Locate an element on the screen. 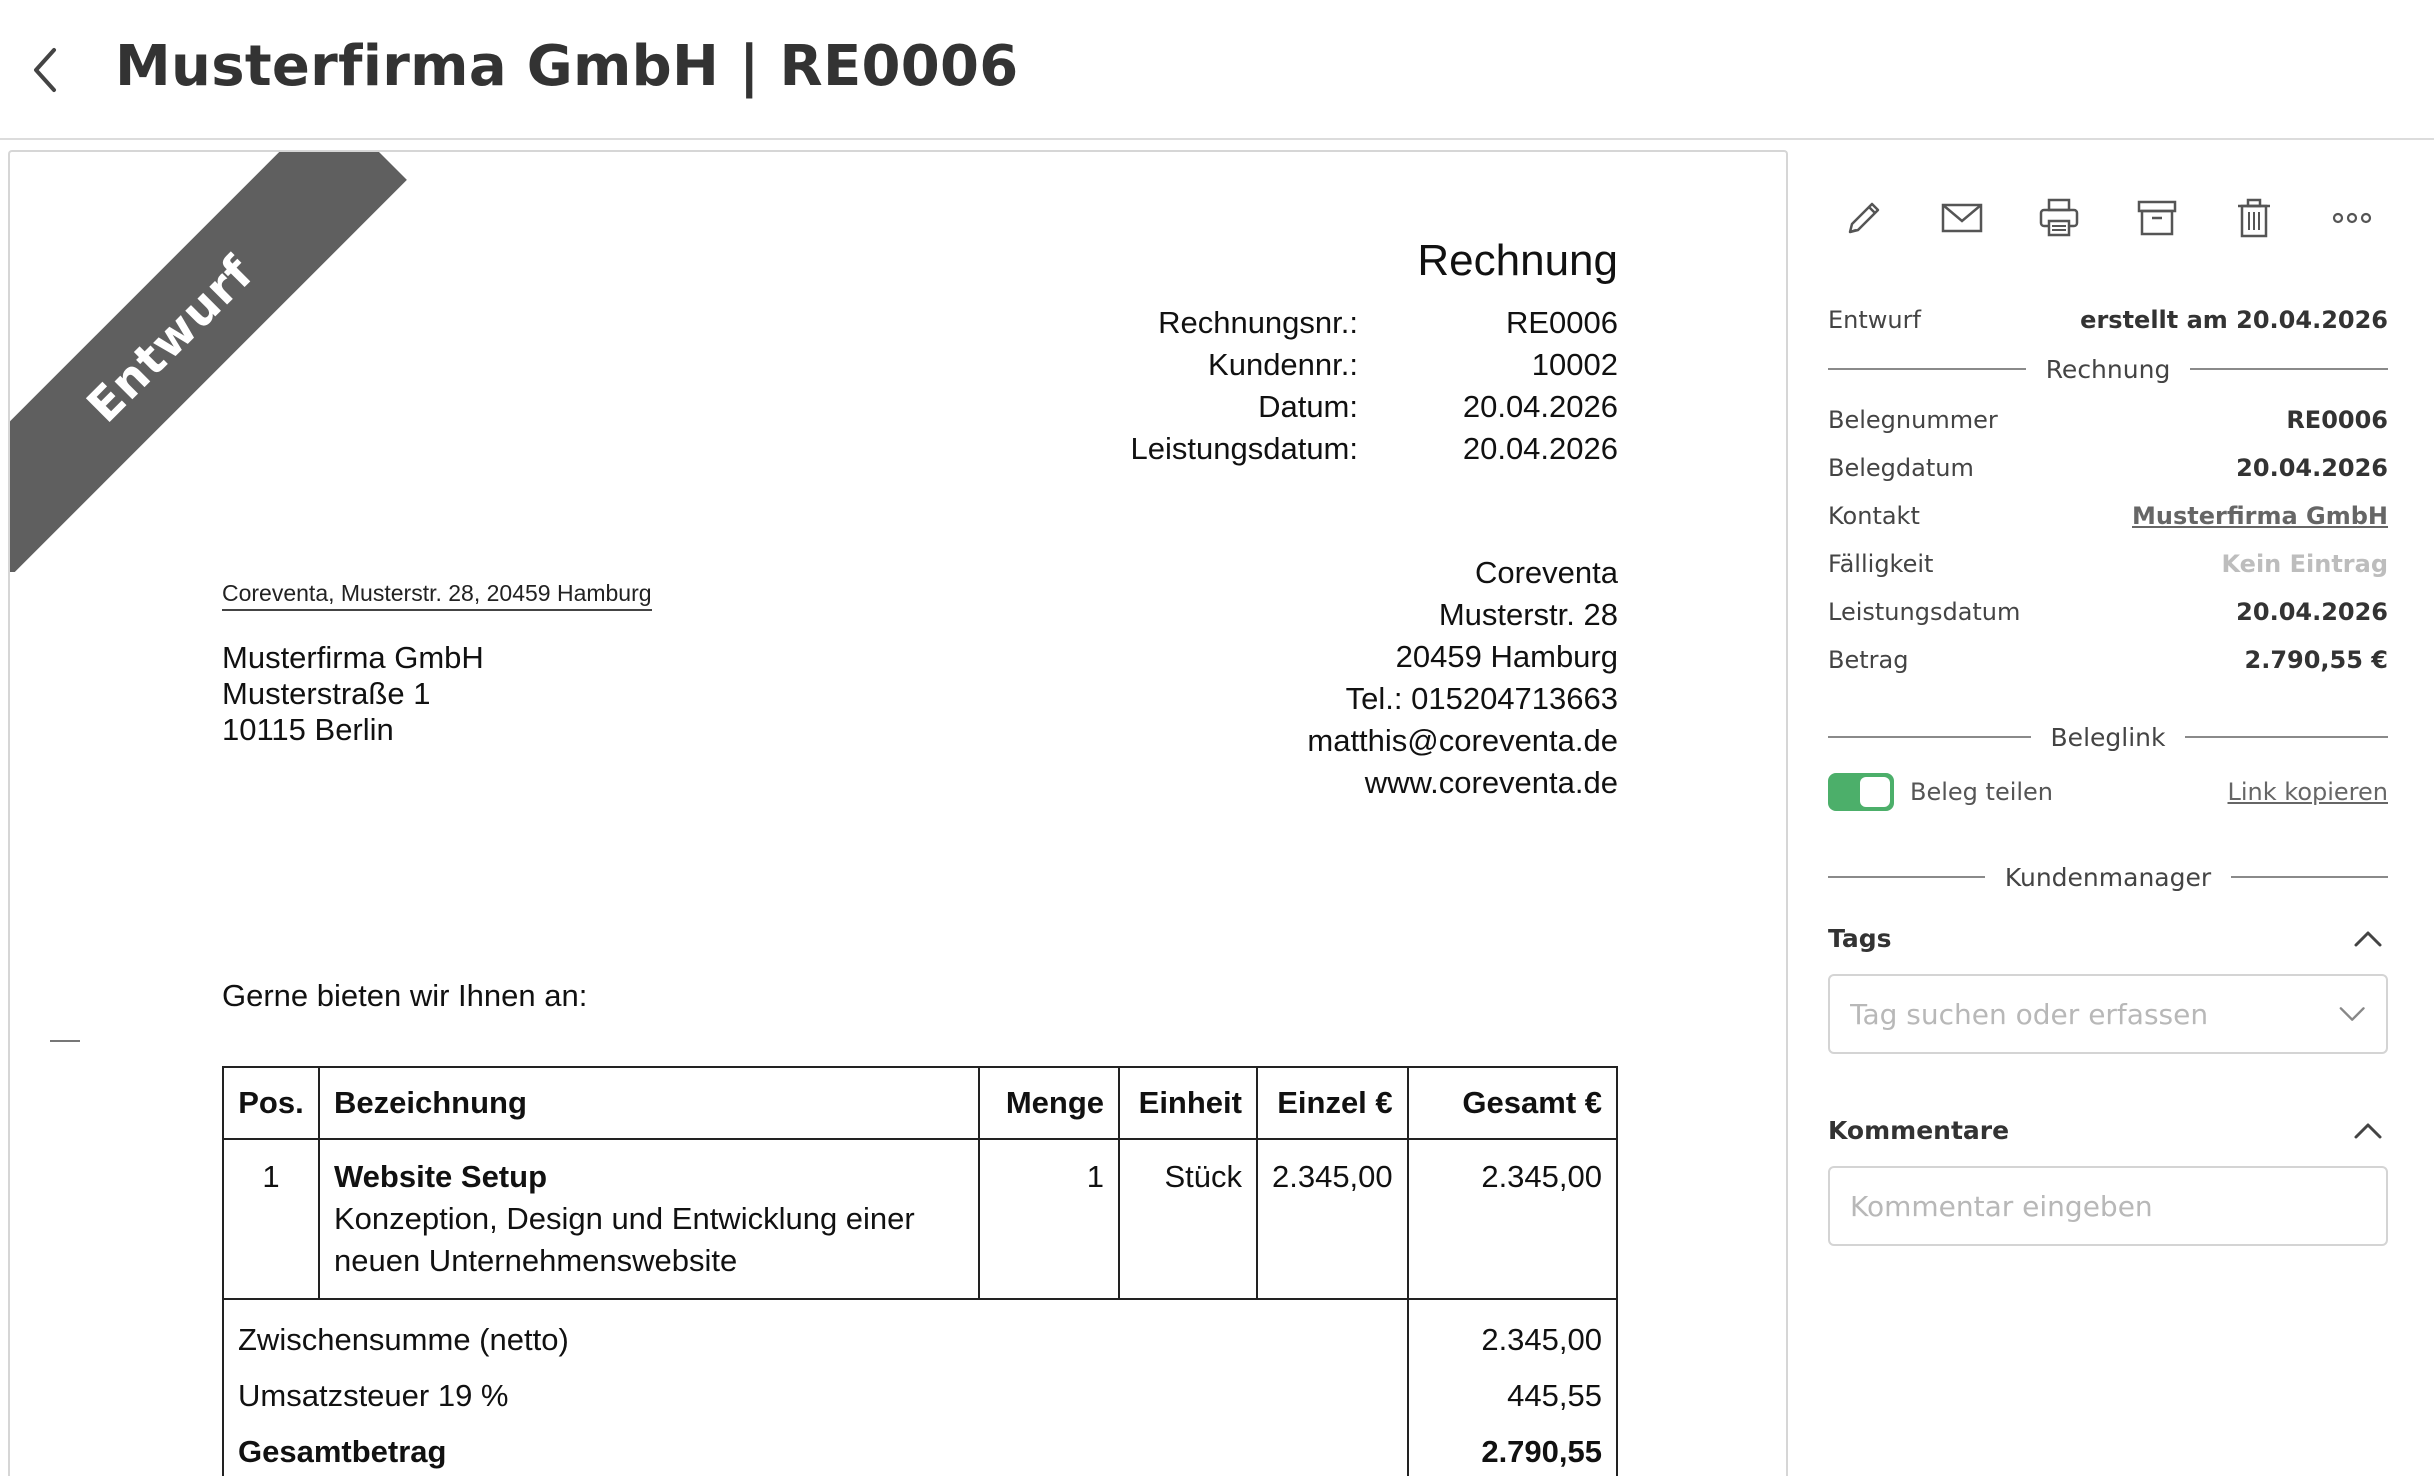 This screenshot has height=1476, width=2434. mail-icon is located at coordinates (1961, 218).